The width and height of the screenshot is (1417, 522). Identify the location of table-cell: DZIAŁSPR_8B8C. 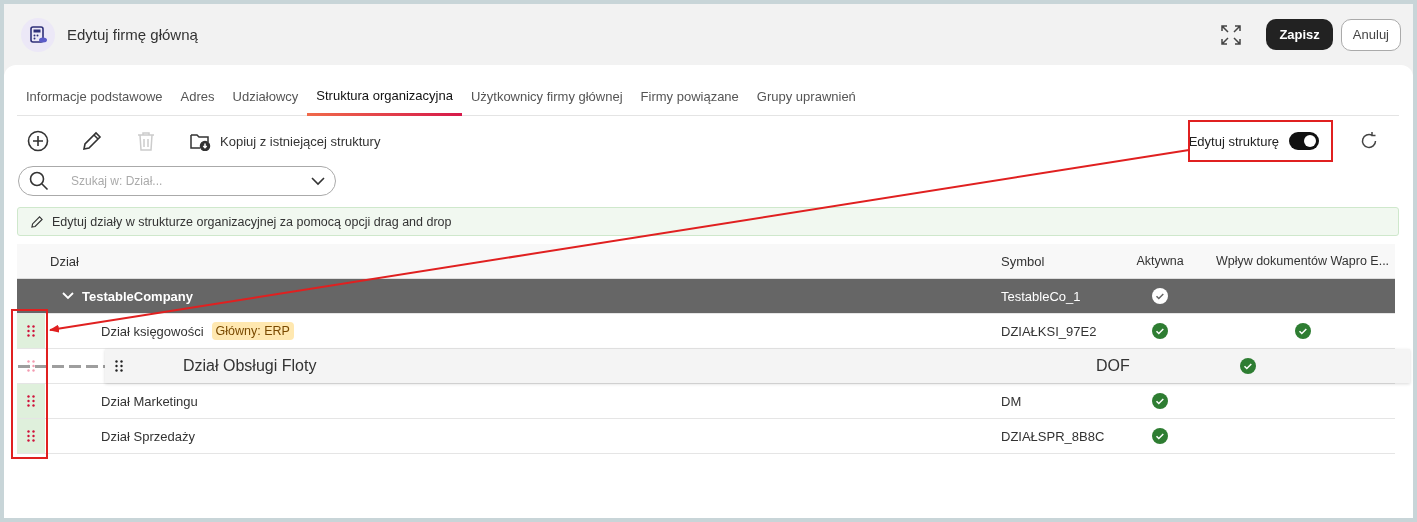
(1053, 436).